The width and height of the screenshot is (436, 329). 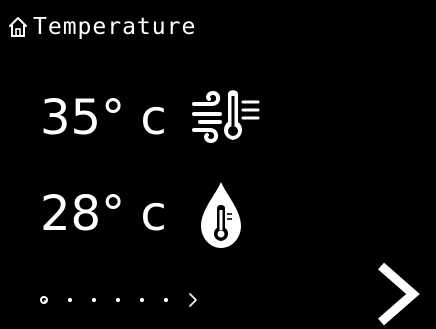 I want to click on water-drop-thermometer-icon, so click(x=221, y=215).